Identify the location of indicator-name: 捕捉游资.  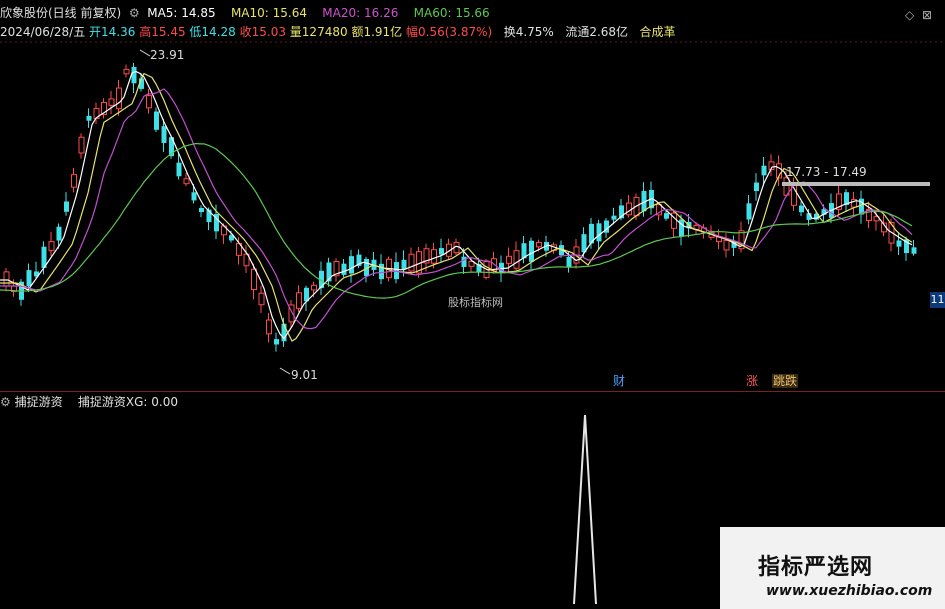
(39, 402).